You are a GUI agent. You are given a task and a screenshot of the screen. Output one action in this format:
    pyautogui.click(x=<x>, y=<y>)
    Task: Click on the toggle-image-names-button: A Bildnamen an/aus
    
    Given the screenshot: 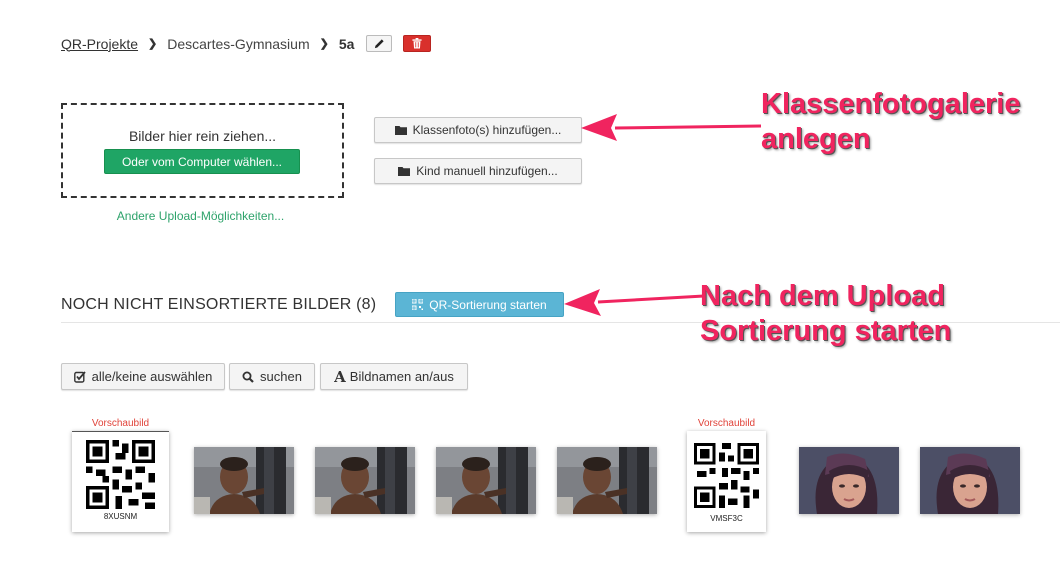 What is the action you would take?
    pyautogui.click(x=394, y=376)
    